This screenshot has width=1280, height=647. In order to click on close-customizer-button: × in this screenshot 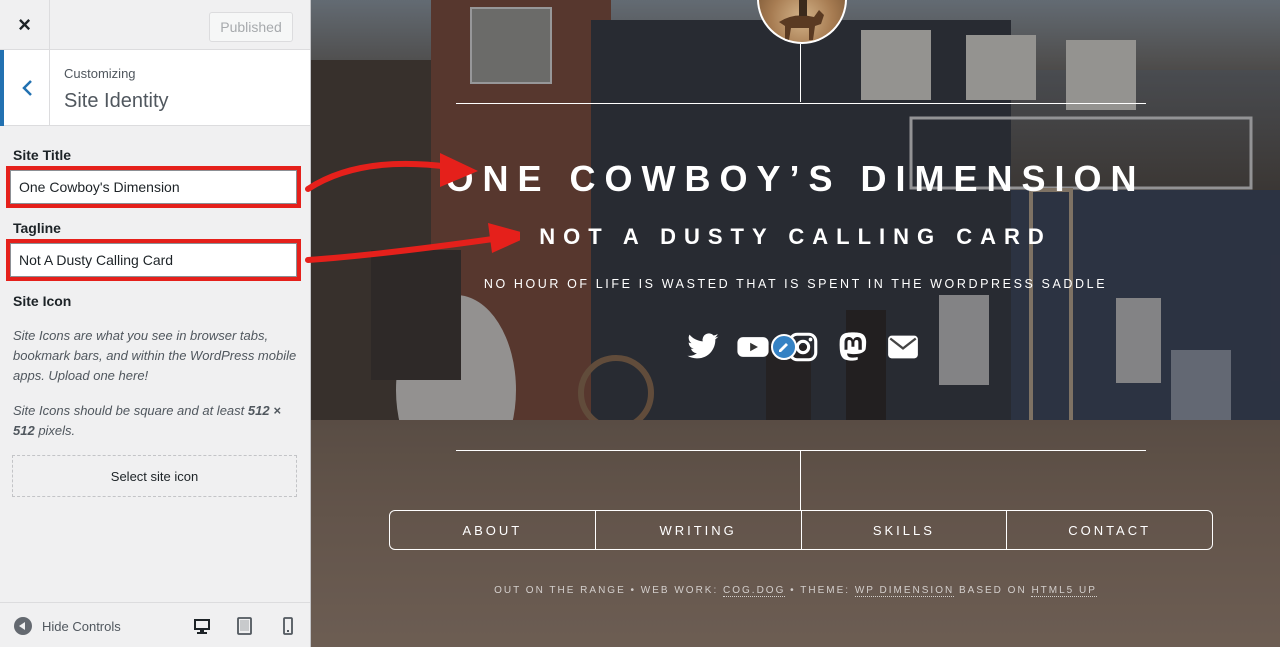, I will do `click(25, 25)`.